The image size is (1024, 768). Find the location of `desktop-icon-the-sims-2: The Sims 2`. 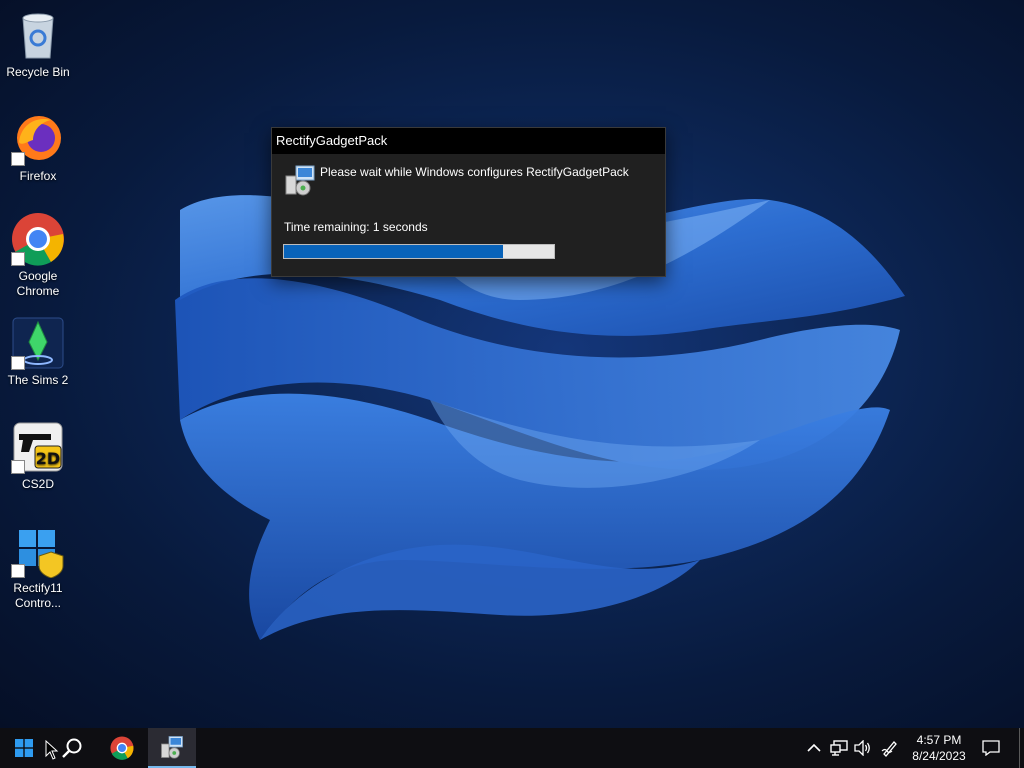

desktop-icon-the-sims-2: The Sims 2 is located at coordinates (38, 352).